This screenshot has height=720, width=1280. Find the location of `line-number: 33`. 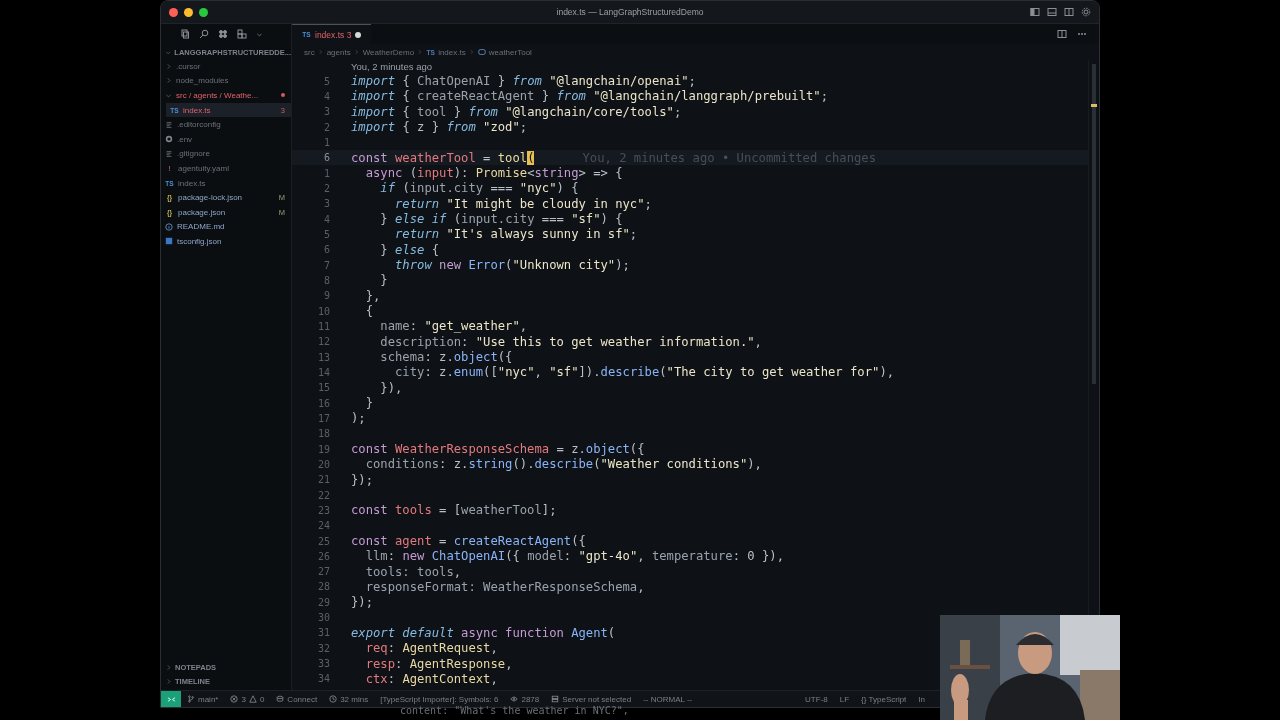

line-number: 33 is located at coordinates (323, 664).